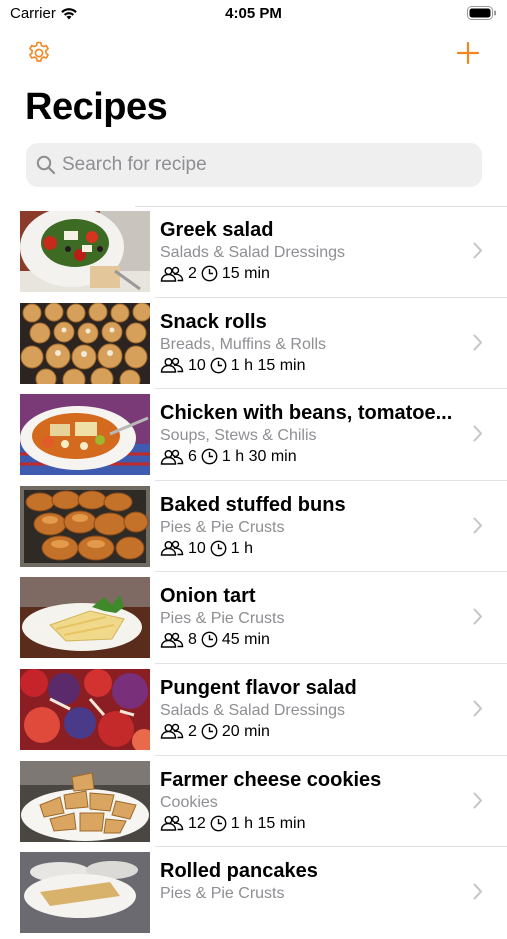 The image size is (507, 939). I want to click on battery-icon, so click(482, 15).